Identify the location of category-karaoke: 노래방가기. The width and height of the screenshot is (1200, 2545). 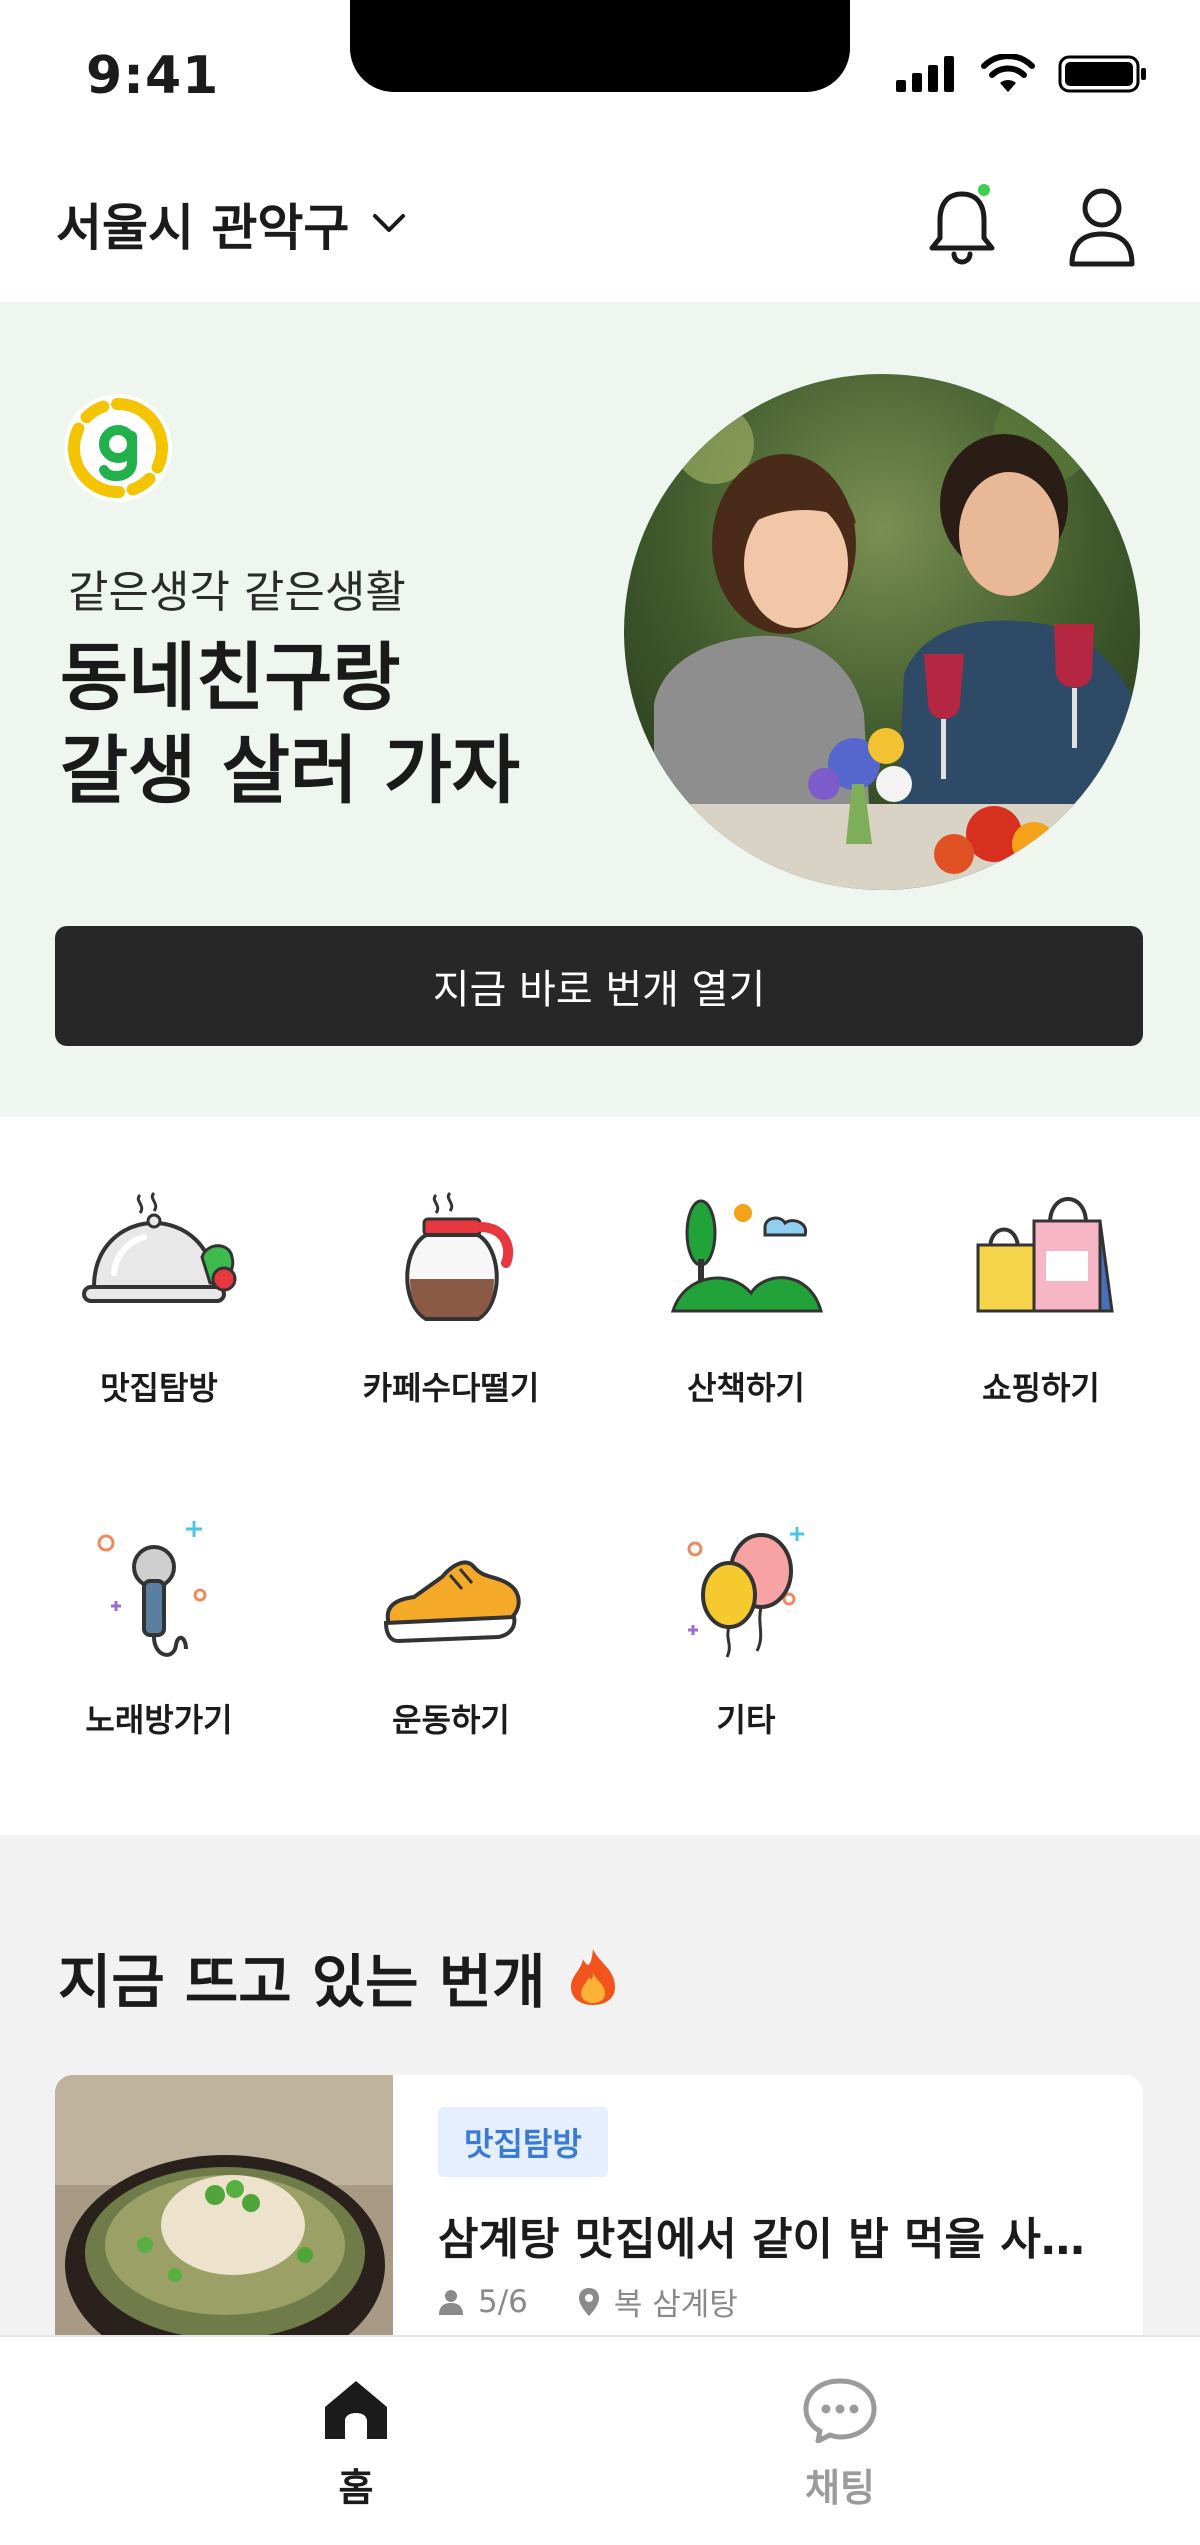
(159, 1594).